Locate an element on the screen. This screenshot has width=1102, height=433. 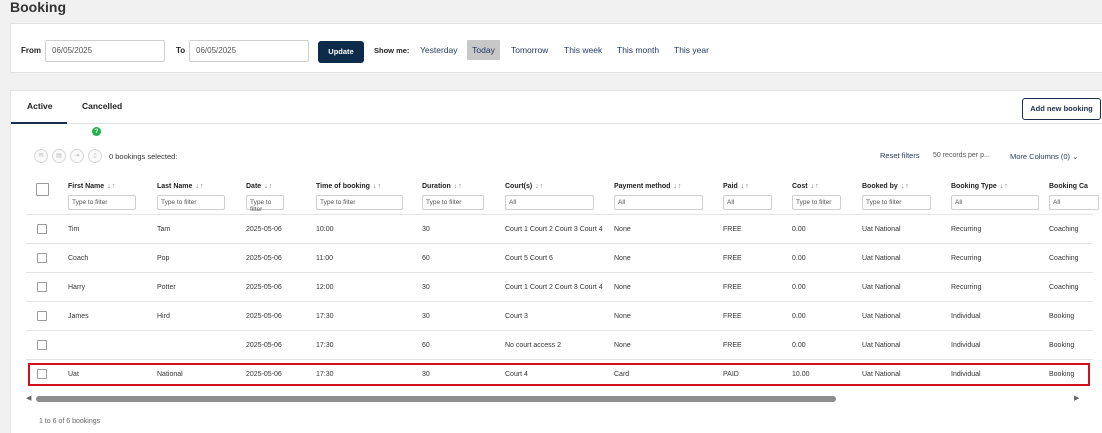
column-header-courts: Court(s) ↓↑ is located at coordinates (524, 186).